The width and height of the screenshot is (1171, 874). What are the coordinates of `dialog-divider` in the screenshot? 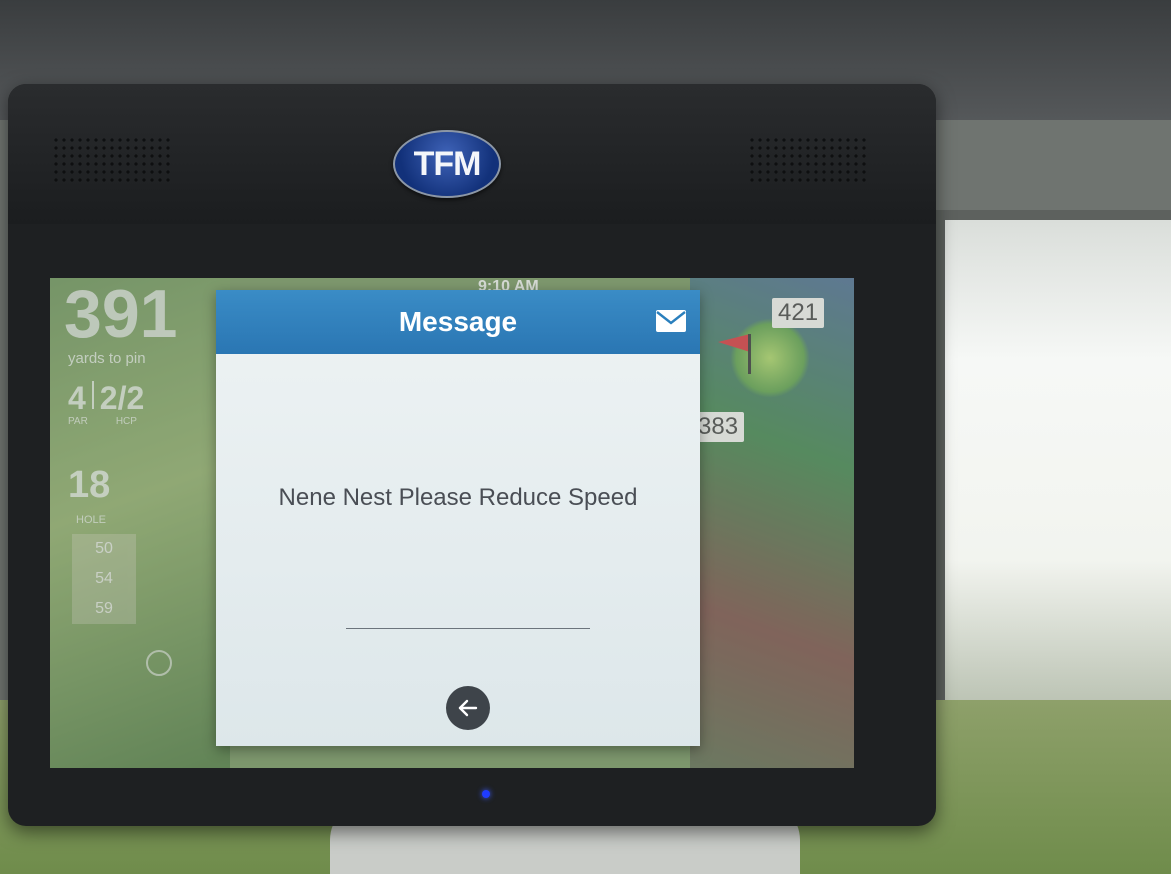 It's located at (468, 628).